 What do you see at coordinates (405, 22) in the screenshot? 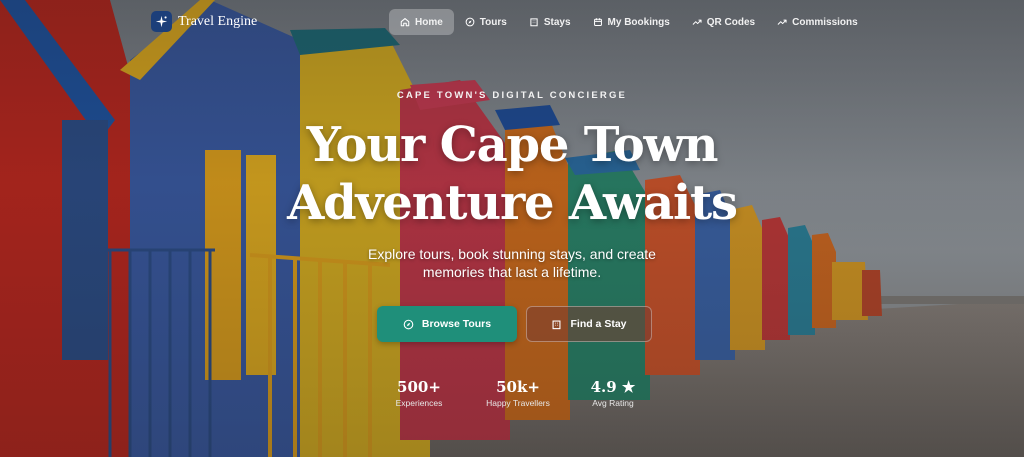
I see `home-icon` at bounding box center [405, 22].